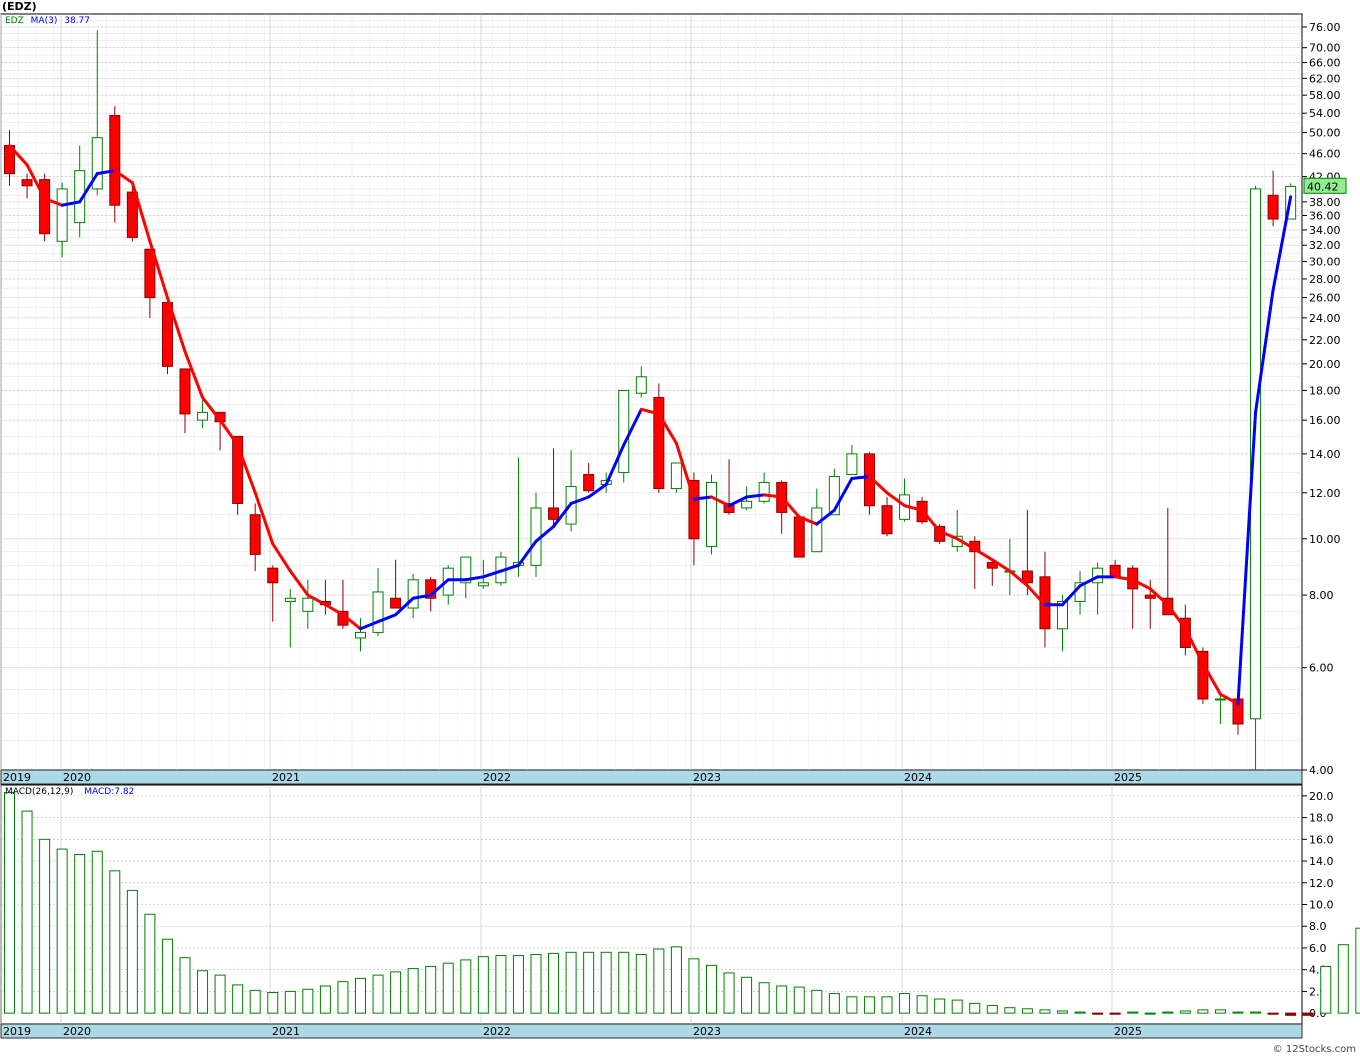 The height and width of the screenshot is (1056, 1360). Describe the element at coordinates (1321, 668) in the screenshot. I see `price-tick-label: 6.00` at that location.